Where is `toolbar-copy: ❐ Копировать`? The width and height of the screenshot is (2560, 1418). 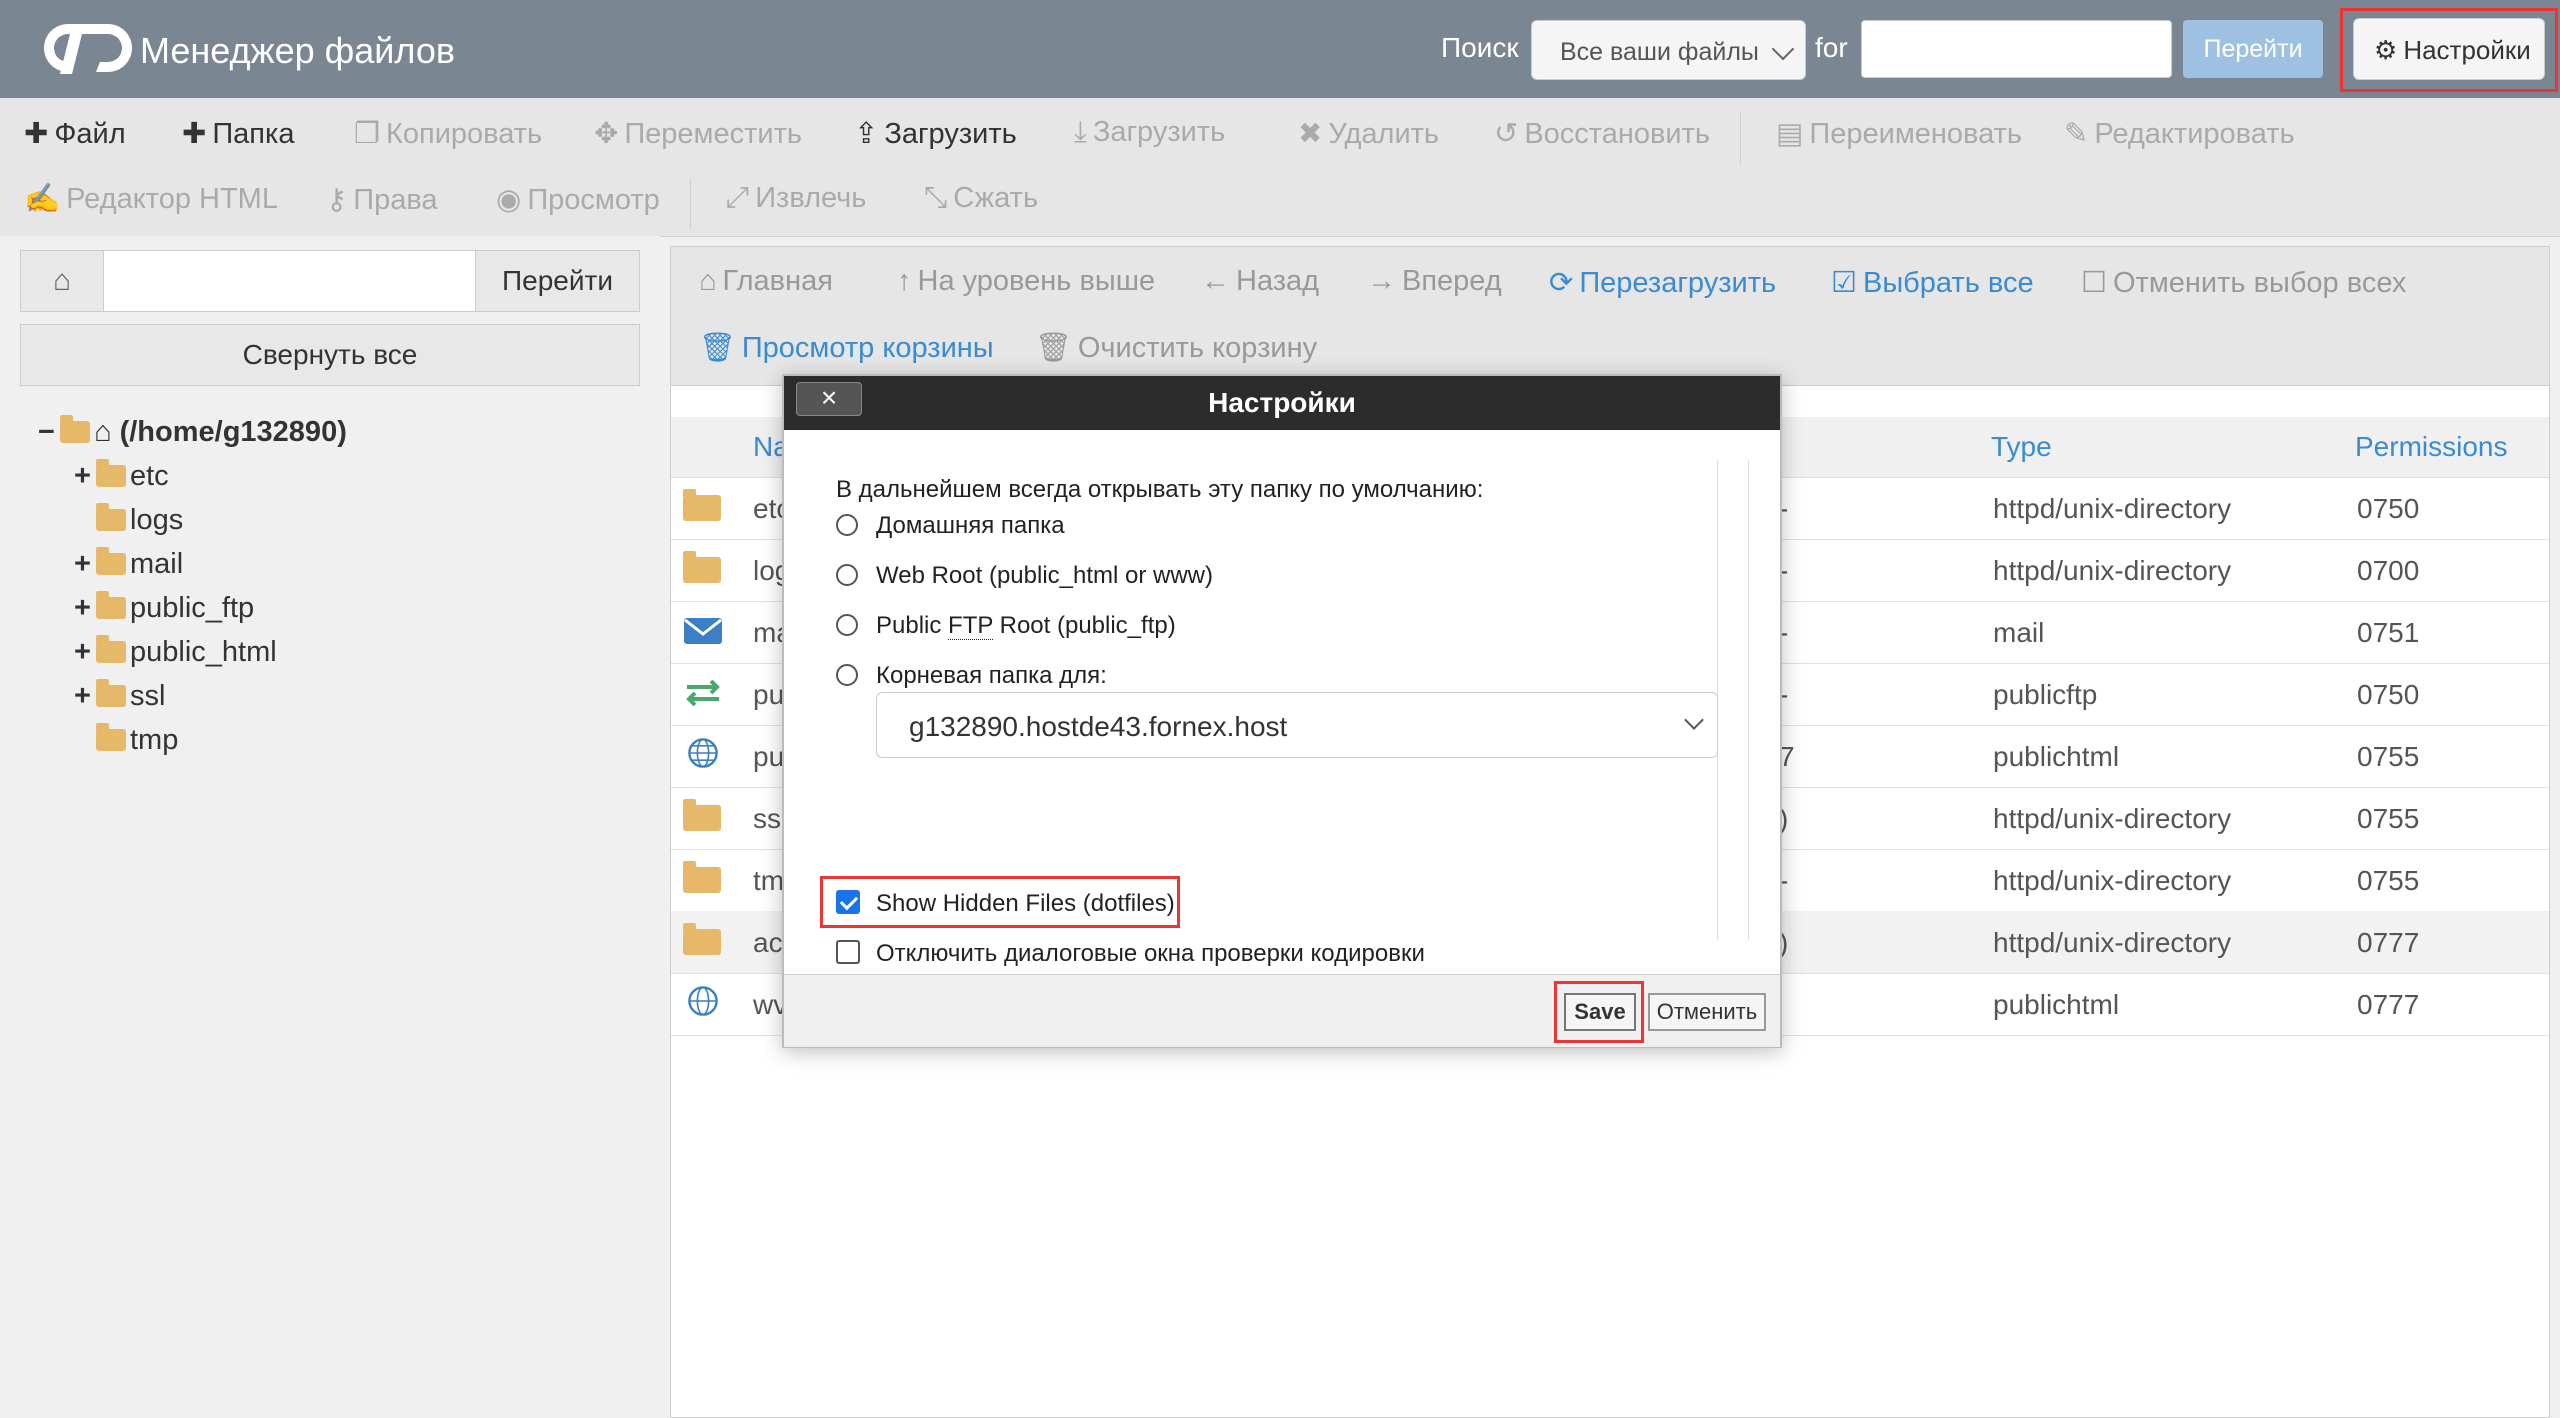 toolbar-copy: ❐ Копировать is located at coordinates (448, 133).